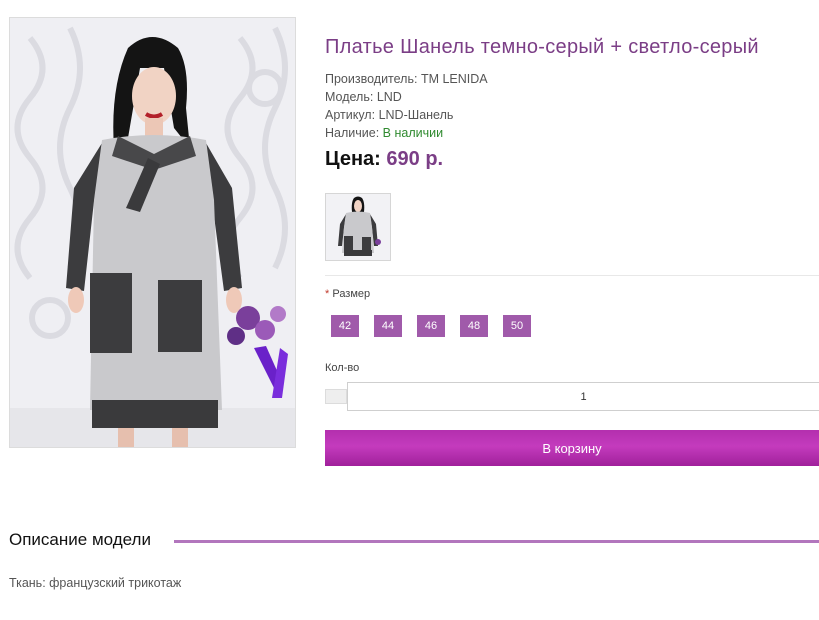  I want to click on availability-row: Наличие: В наличии, so click(406, 133).